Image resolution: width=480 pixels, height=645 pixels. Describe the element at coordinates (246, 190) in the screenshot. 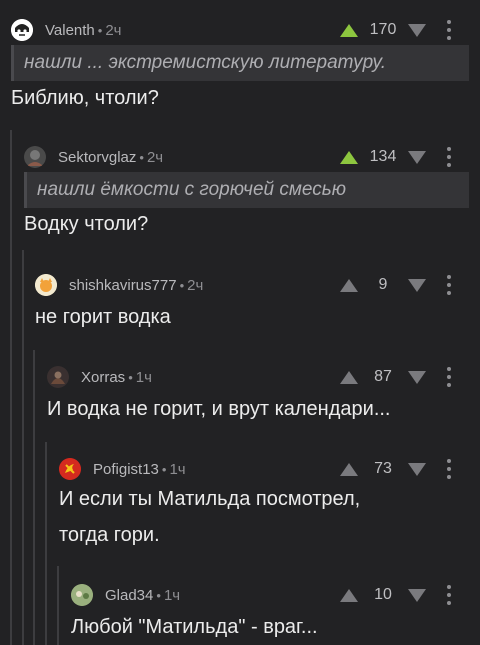

I see `quote-block: нашли ёмкости с горючей смесью` at that location.